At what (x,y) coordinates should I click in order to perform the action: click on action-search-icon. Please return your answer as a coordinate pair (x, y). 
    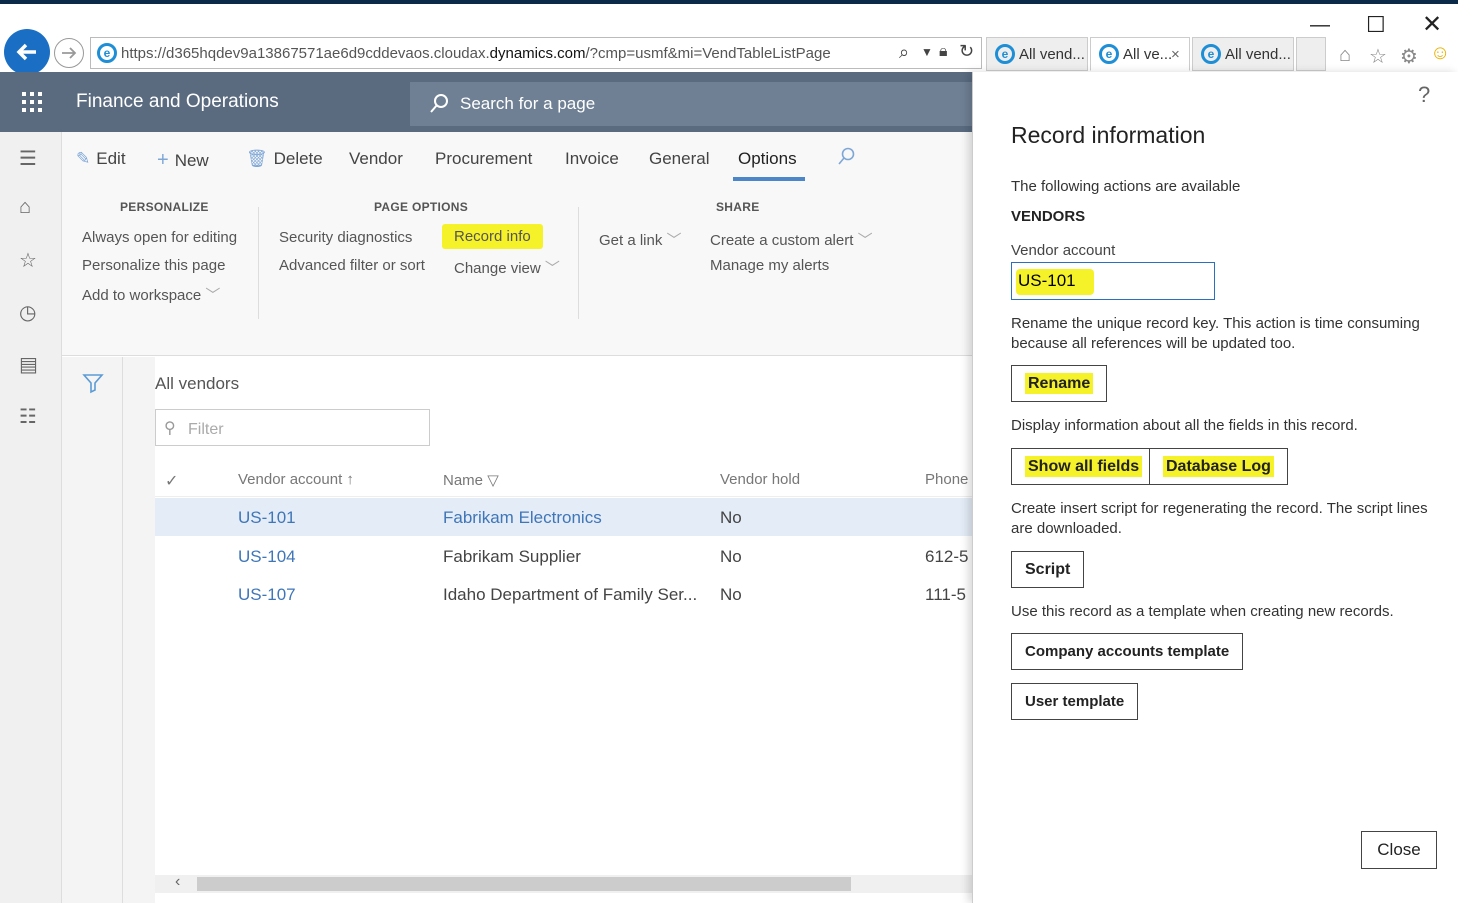
    Looking at the image, I should click on (846, 157).